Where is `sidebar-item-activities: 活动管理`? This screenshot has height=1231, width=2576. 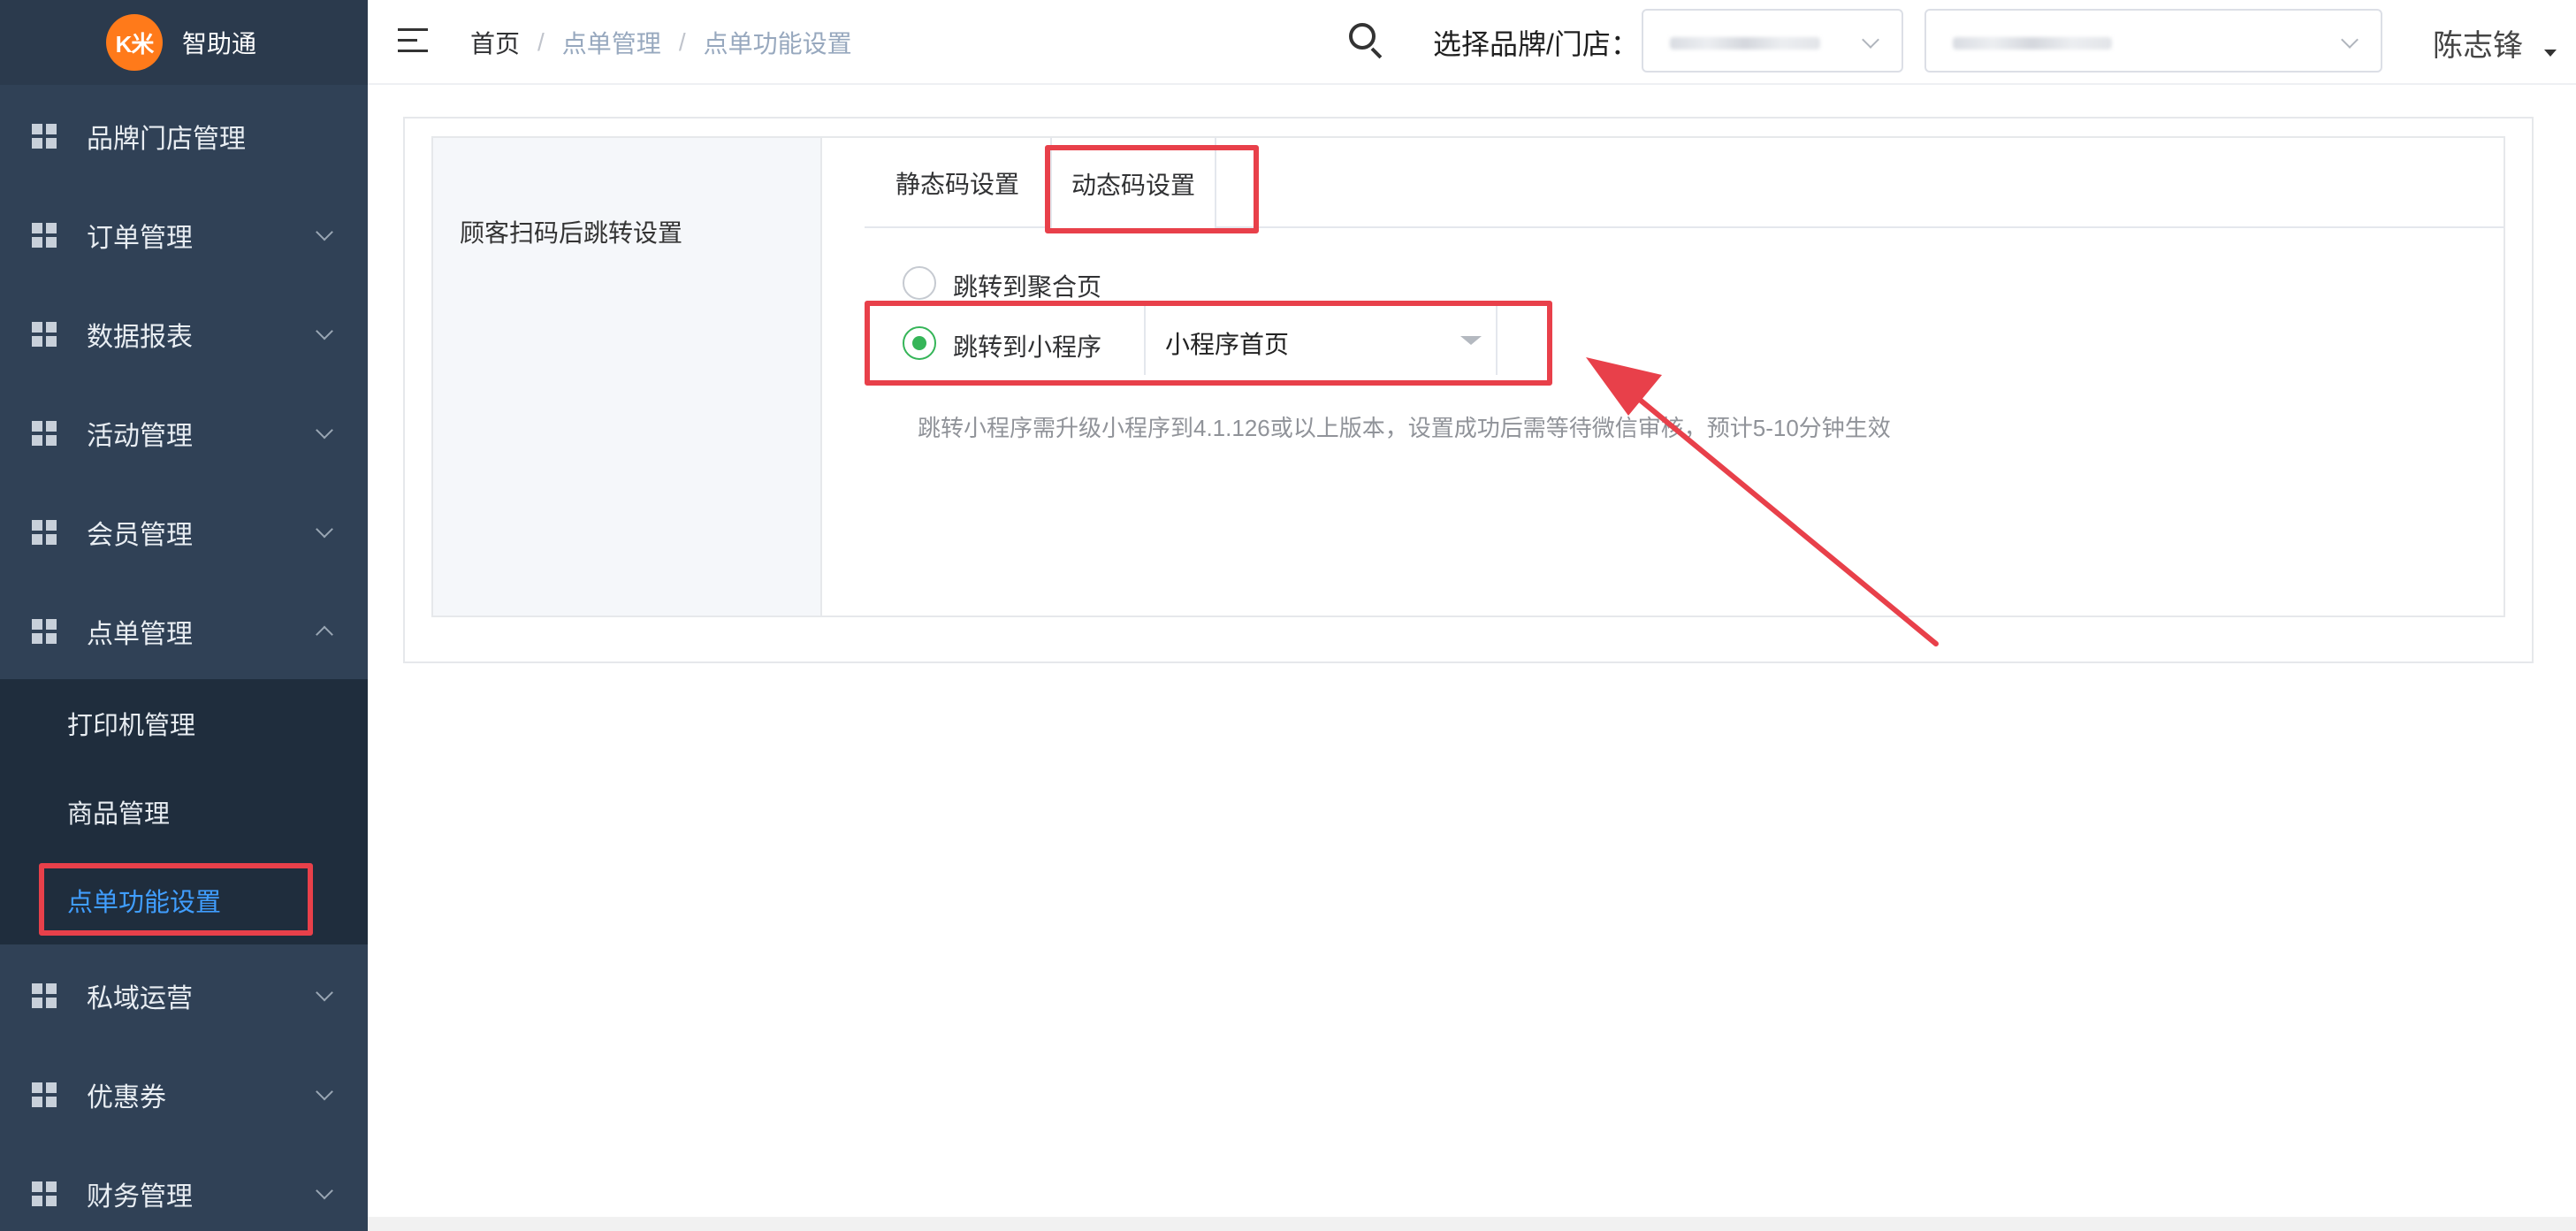
sidebar-item-activities: 活动管理 is located at coordinates (184, 434).